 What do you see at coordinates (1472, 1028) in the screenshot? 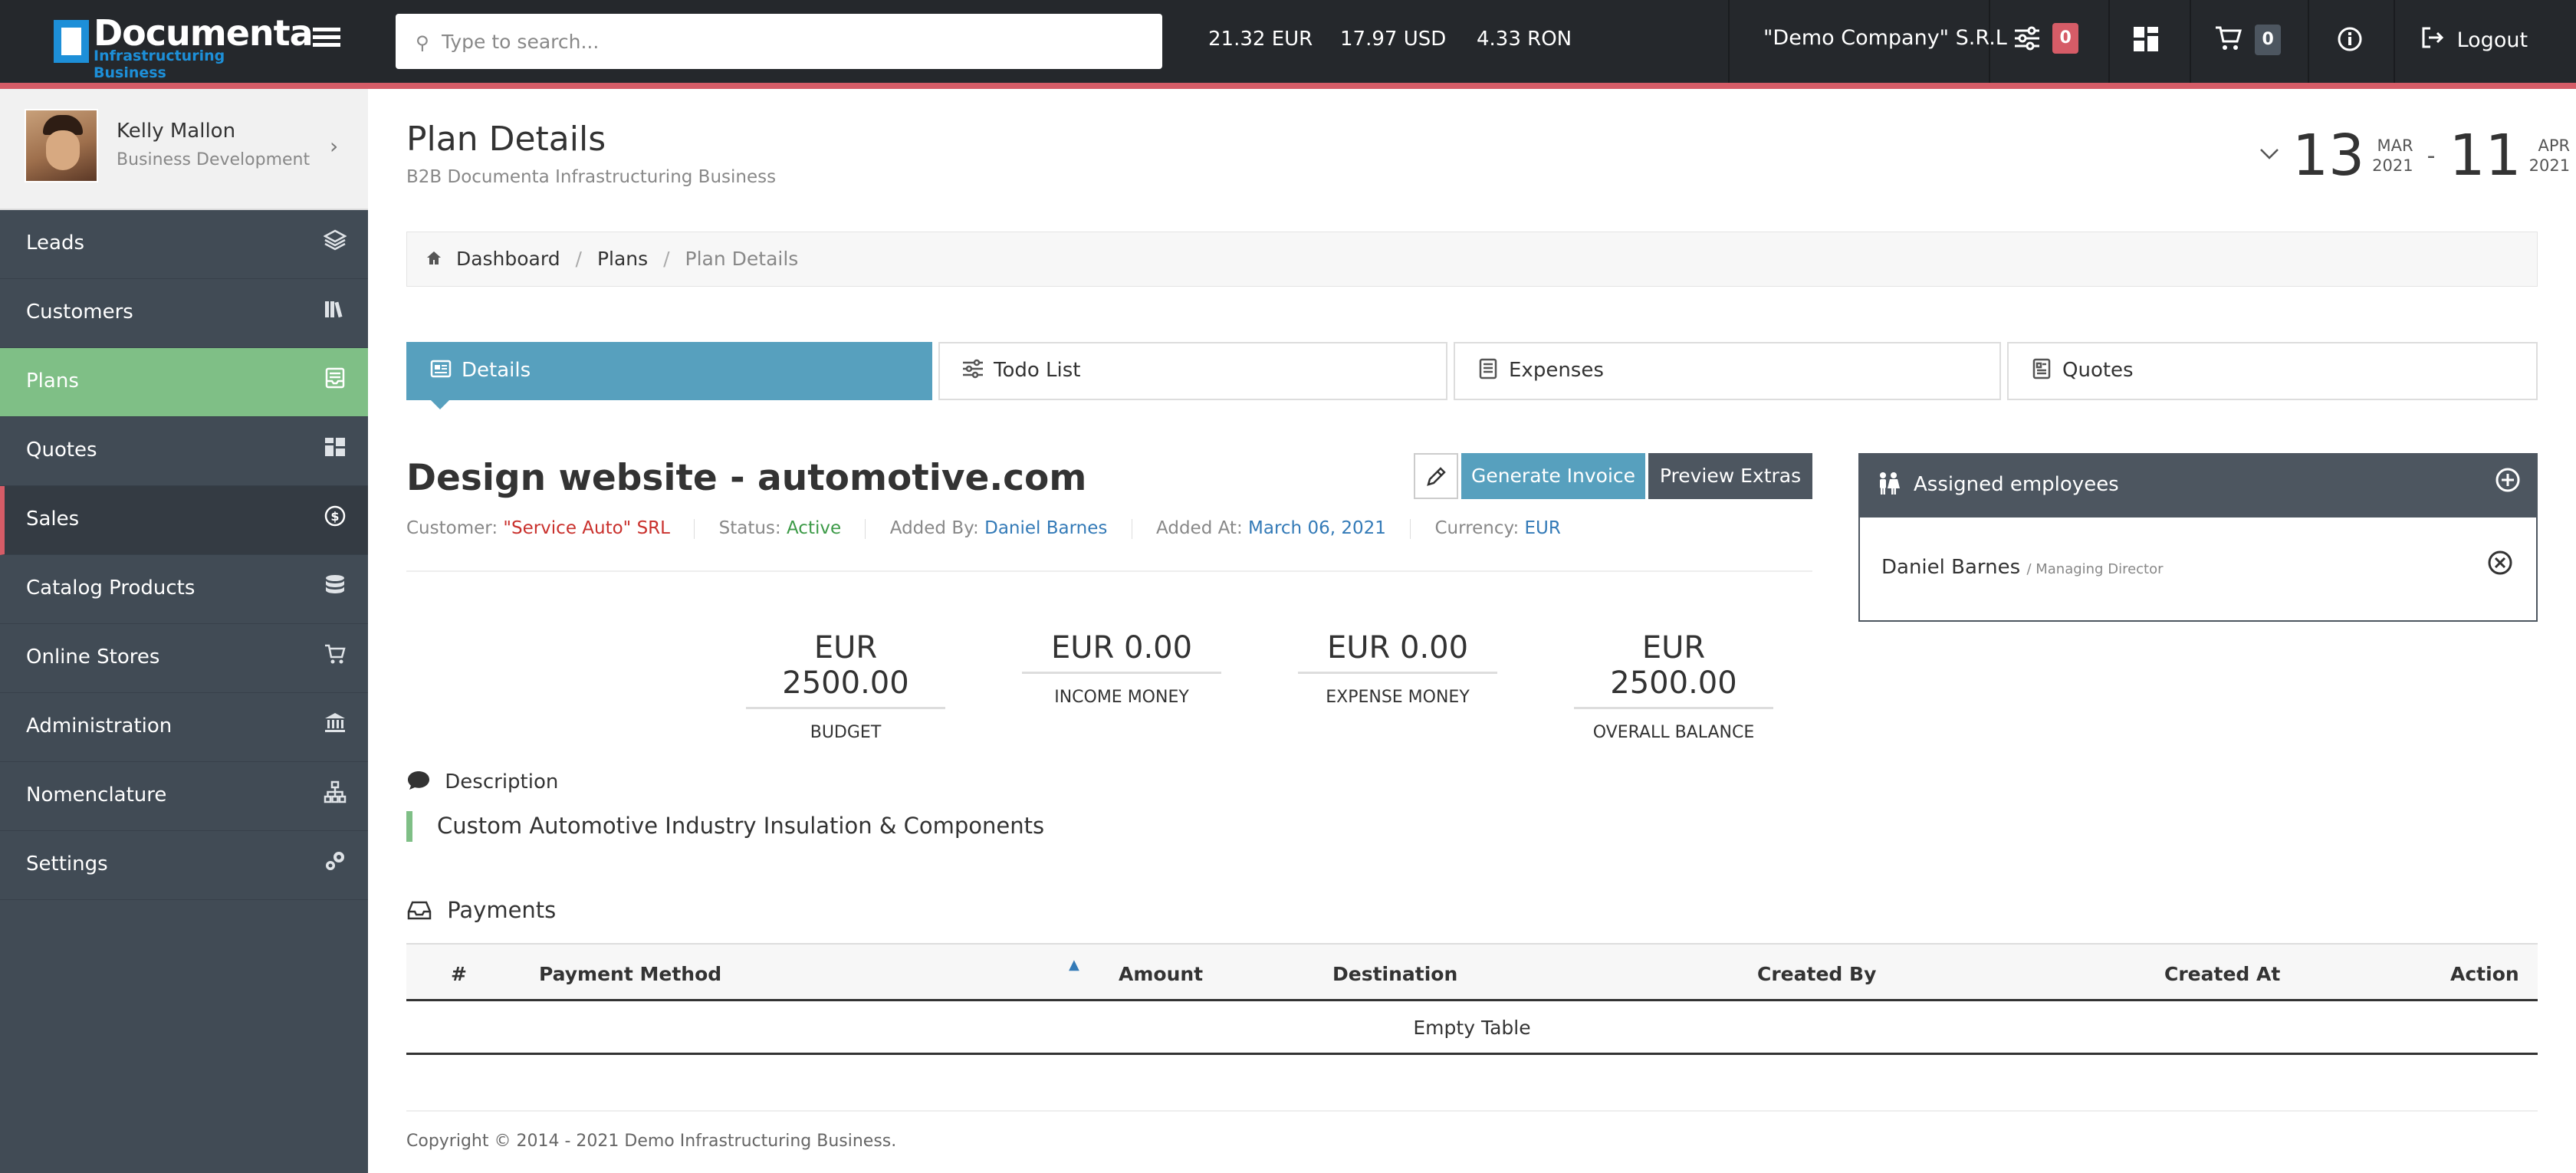
I see `empty-table-message: Empty Table` at bounding box center [1472, 1028].